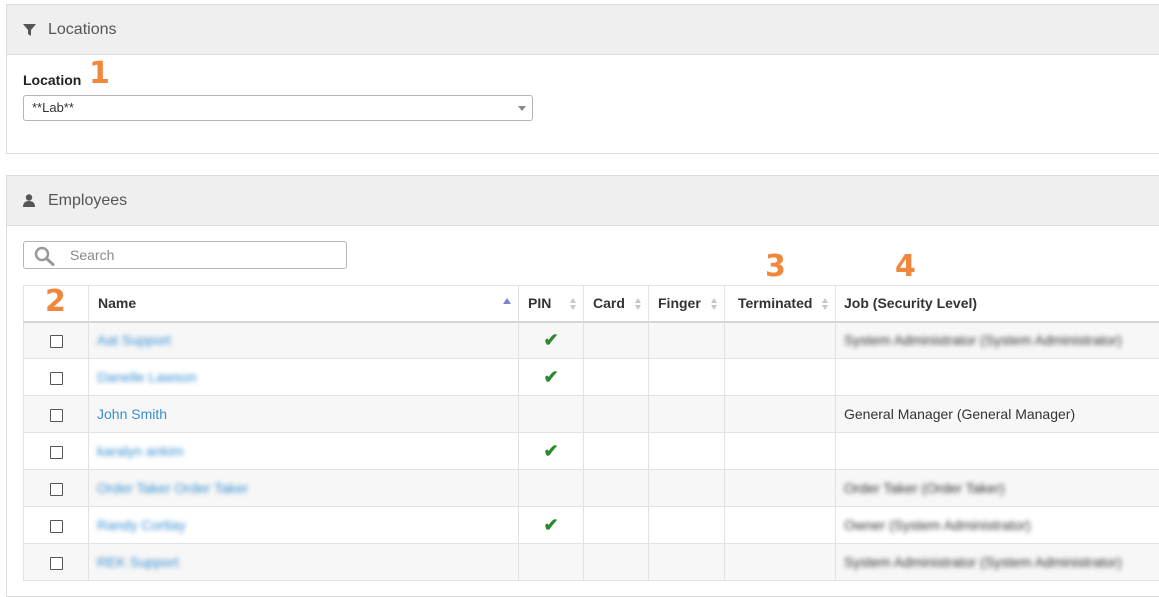  Describe the element at coordinates (52, 80) in the screenshot. I see `location-label: Location` at that location.